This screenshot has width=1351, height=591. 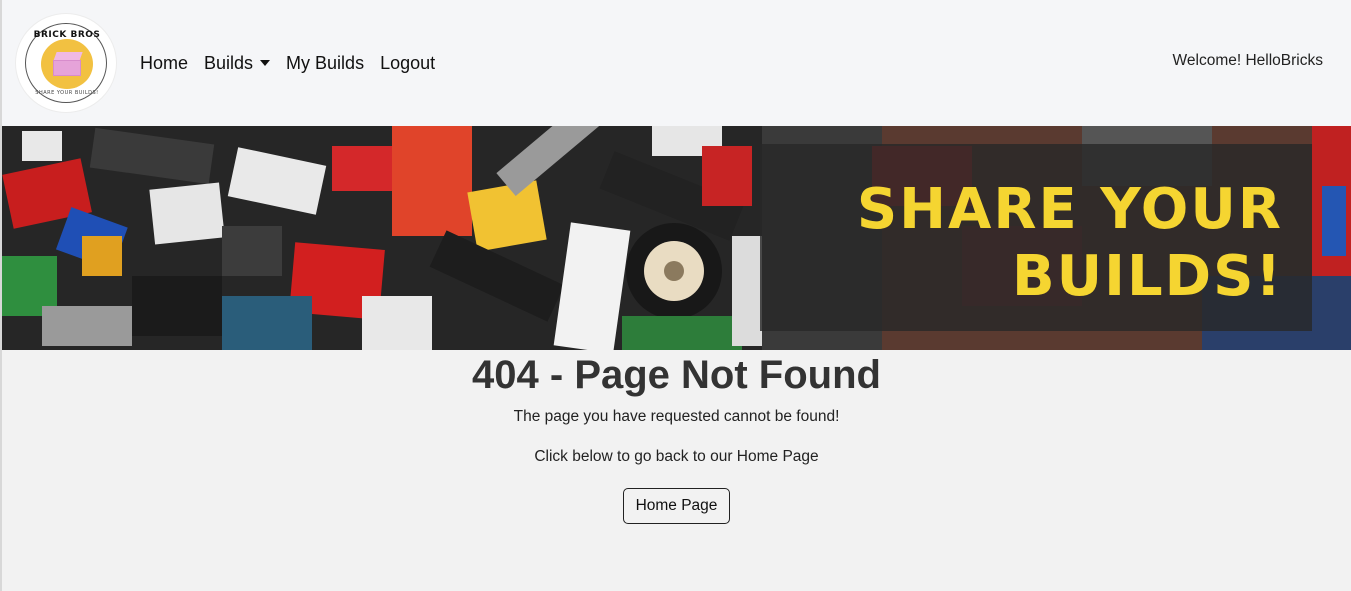 I want to click on error-subtext: Click below to go back to our Home Page, so click(x=676, y=456).